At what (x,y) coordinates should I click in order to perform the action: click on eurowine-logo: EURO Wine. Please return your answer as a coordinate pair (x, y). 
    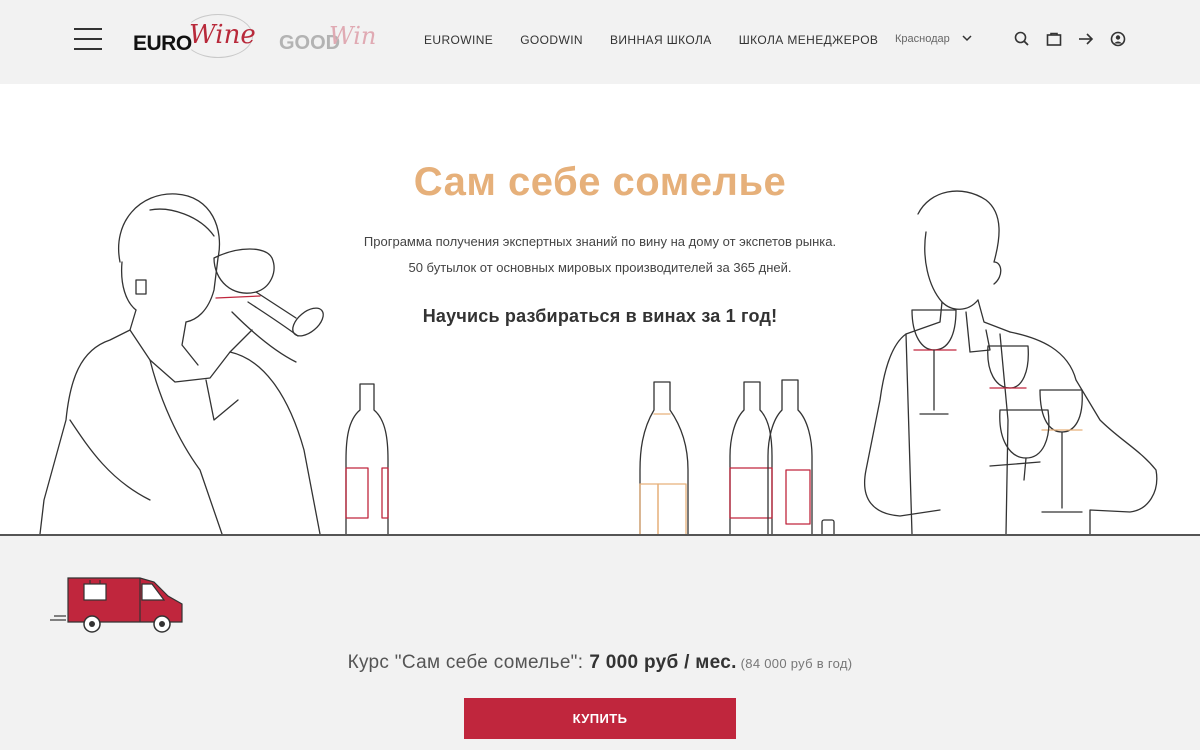
    Looking at the image, I should click on (194, 38).